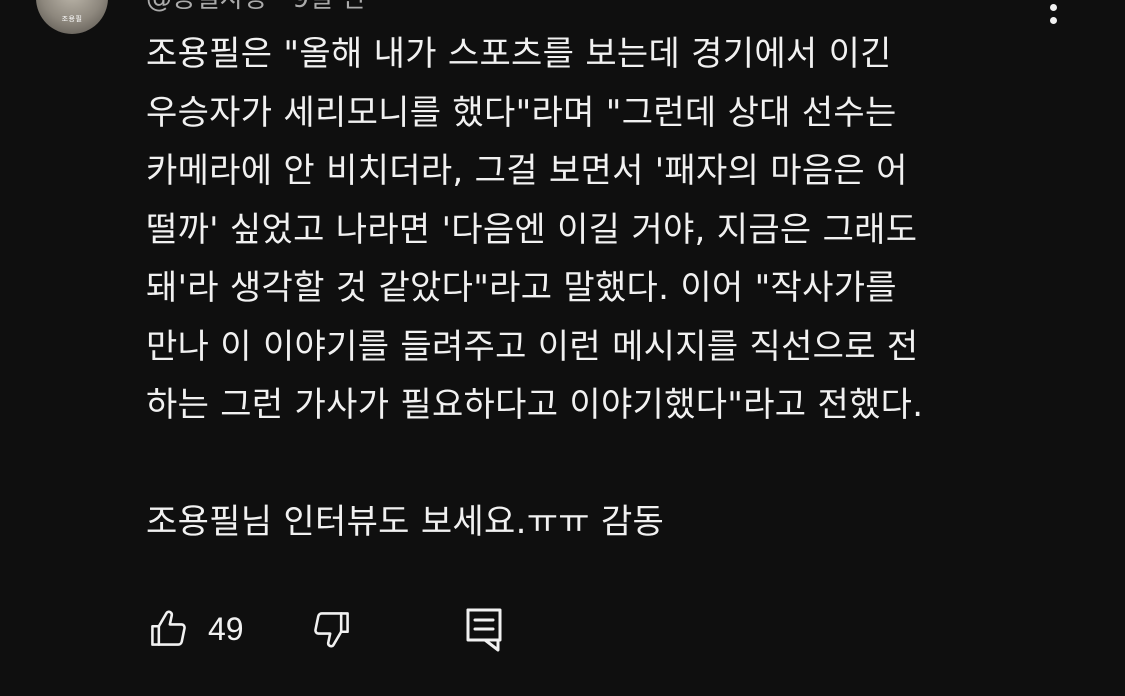 The image size is (1125, 696). I want to click on reply-button, so click(484, 629).